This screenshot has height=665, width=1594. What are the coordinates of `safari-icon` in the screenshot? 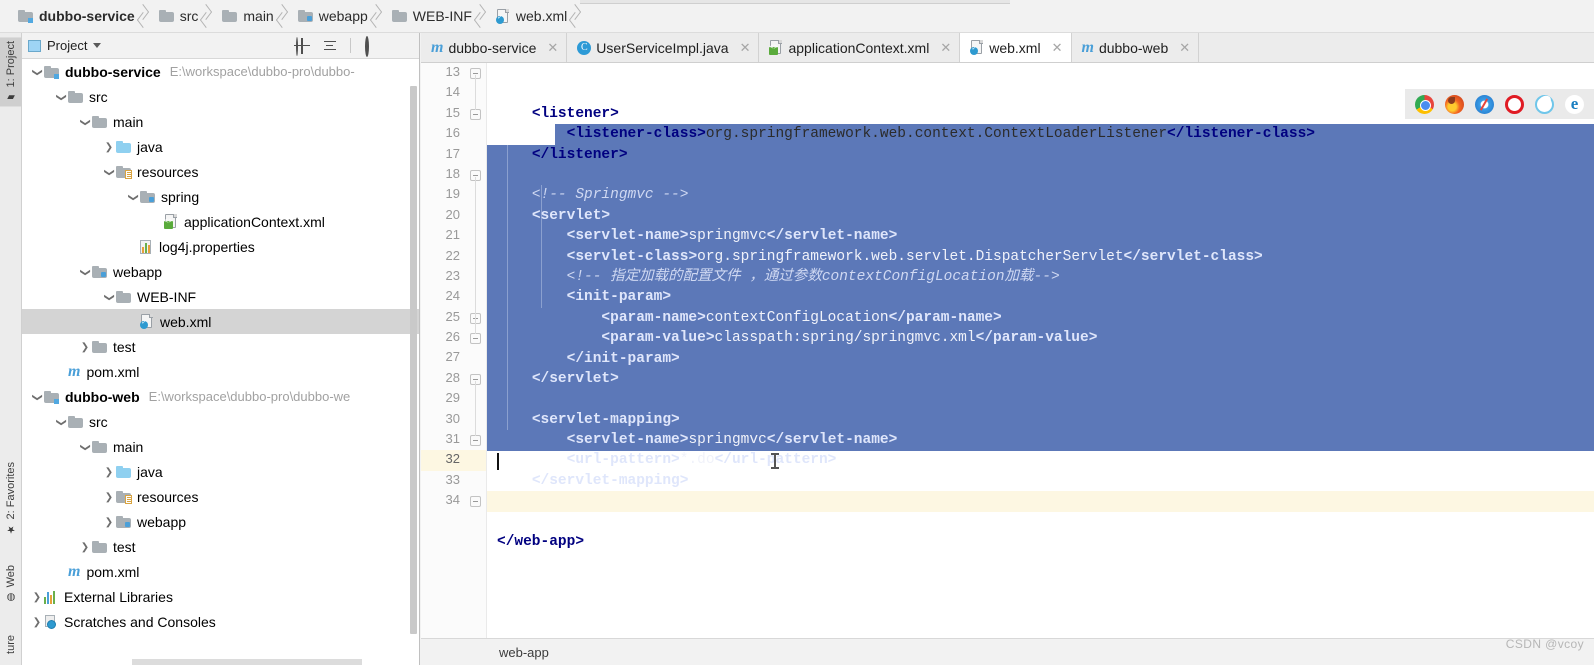 It's located at (1484, 104).